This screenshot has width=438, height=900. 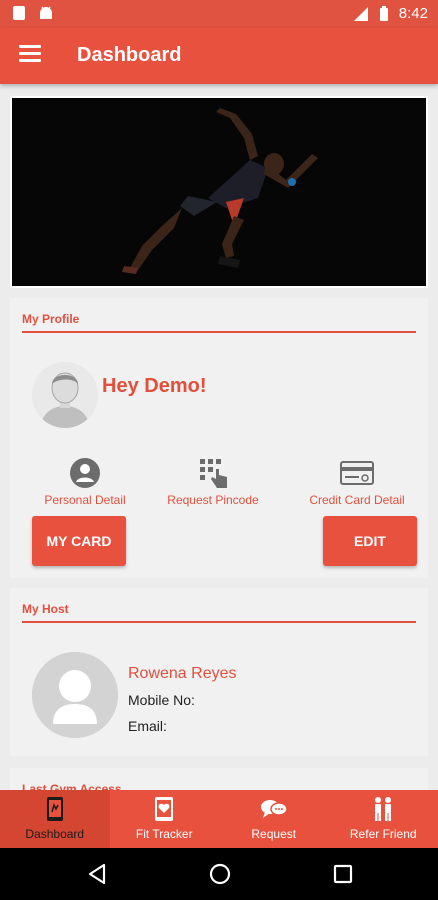 What do you see at coordinates (154, 386) in the screenshot?
I see `profile-greeting: Hey Demo!` at bounding box center [154, 386].